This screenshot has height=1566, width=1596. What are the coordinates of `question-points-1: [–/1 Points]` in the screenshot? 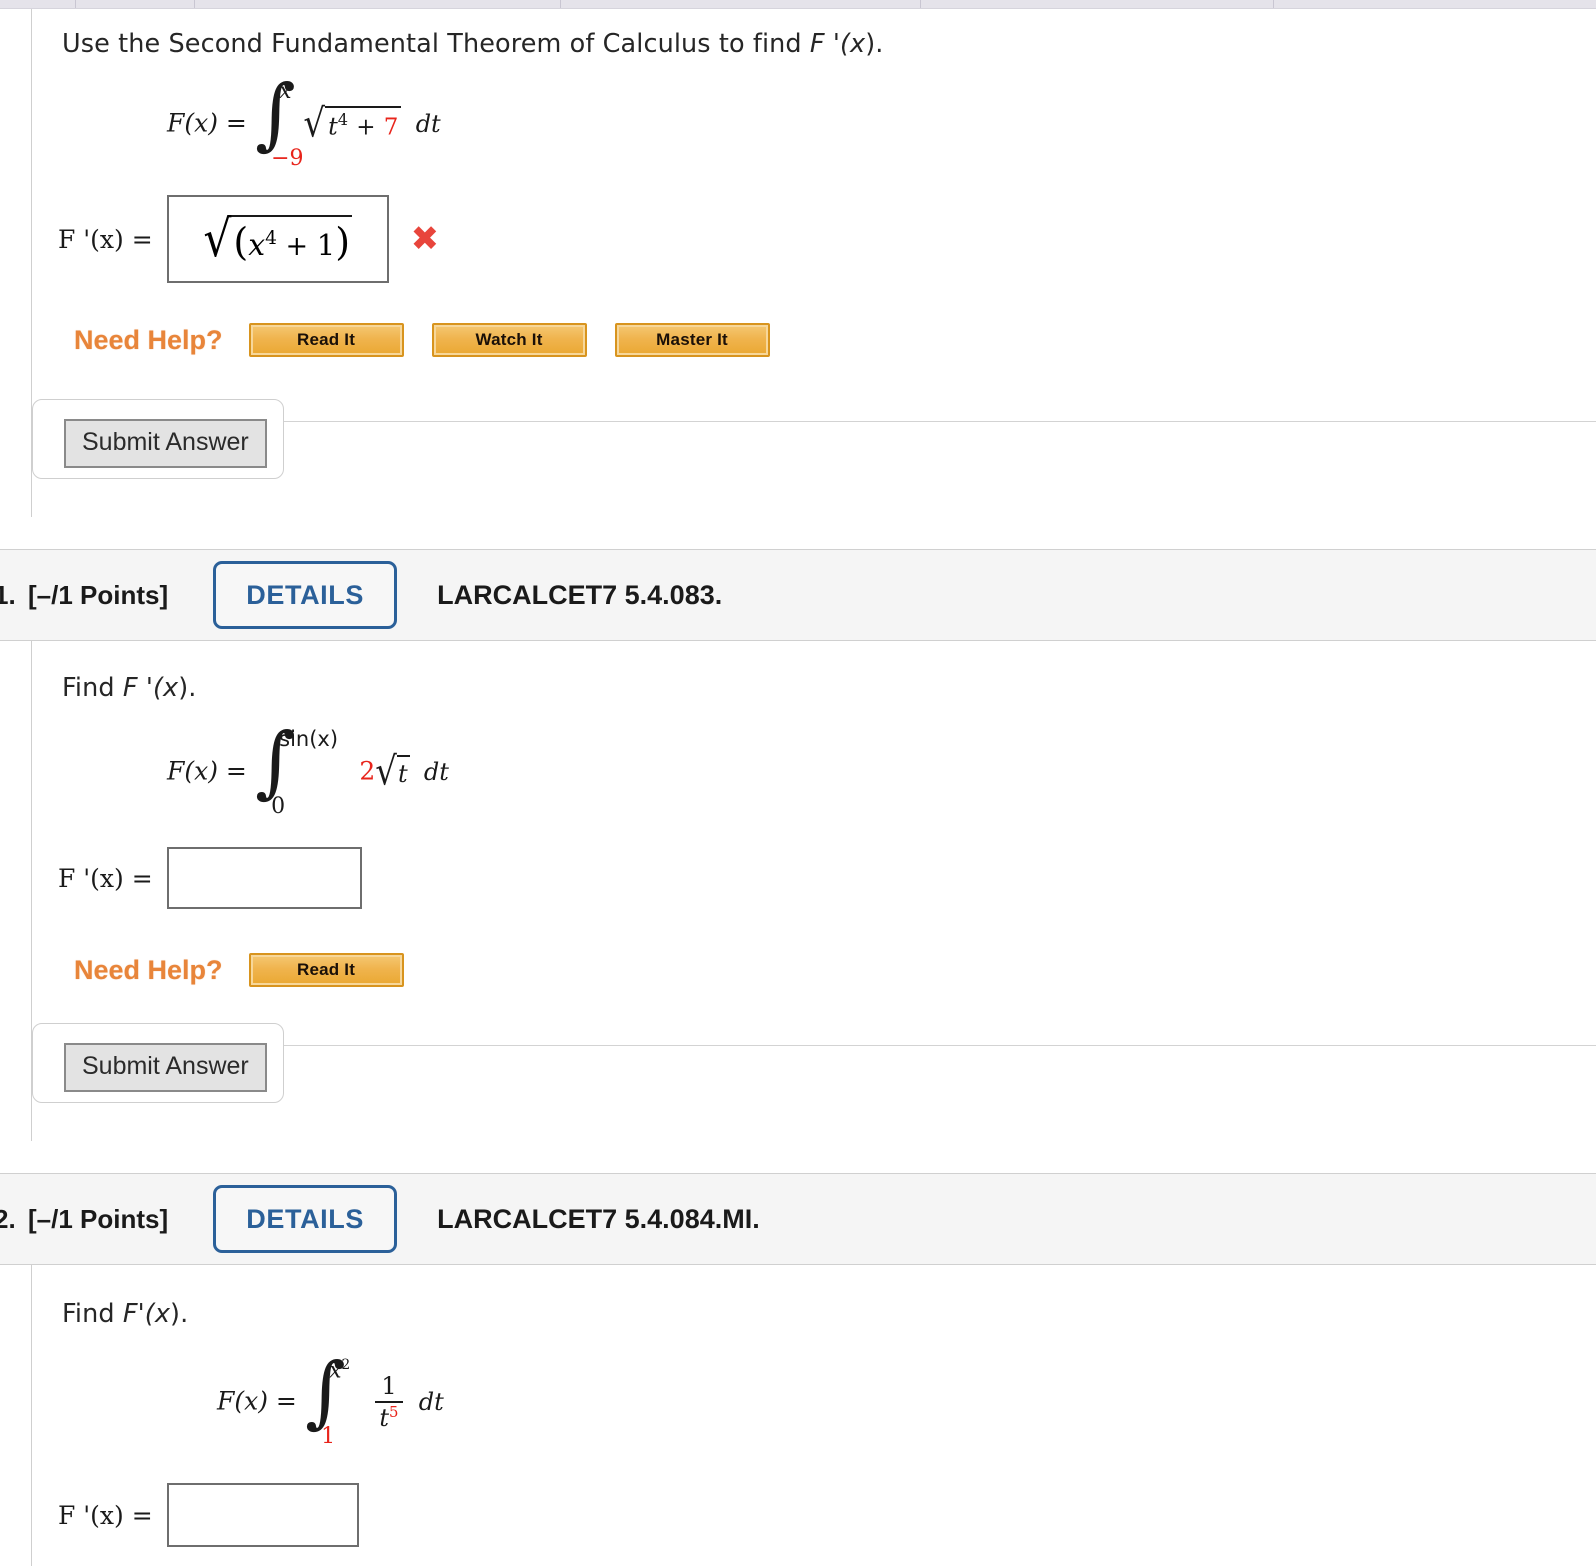 It's located at (98, 594).